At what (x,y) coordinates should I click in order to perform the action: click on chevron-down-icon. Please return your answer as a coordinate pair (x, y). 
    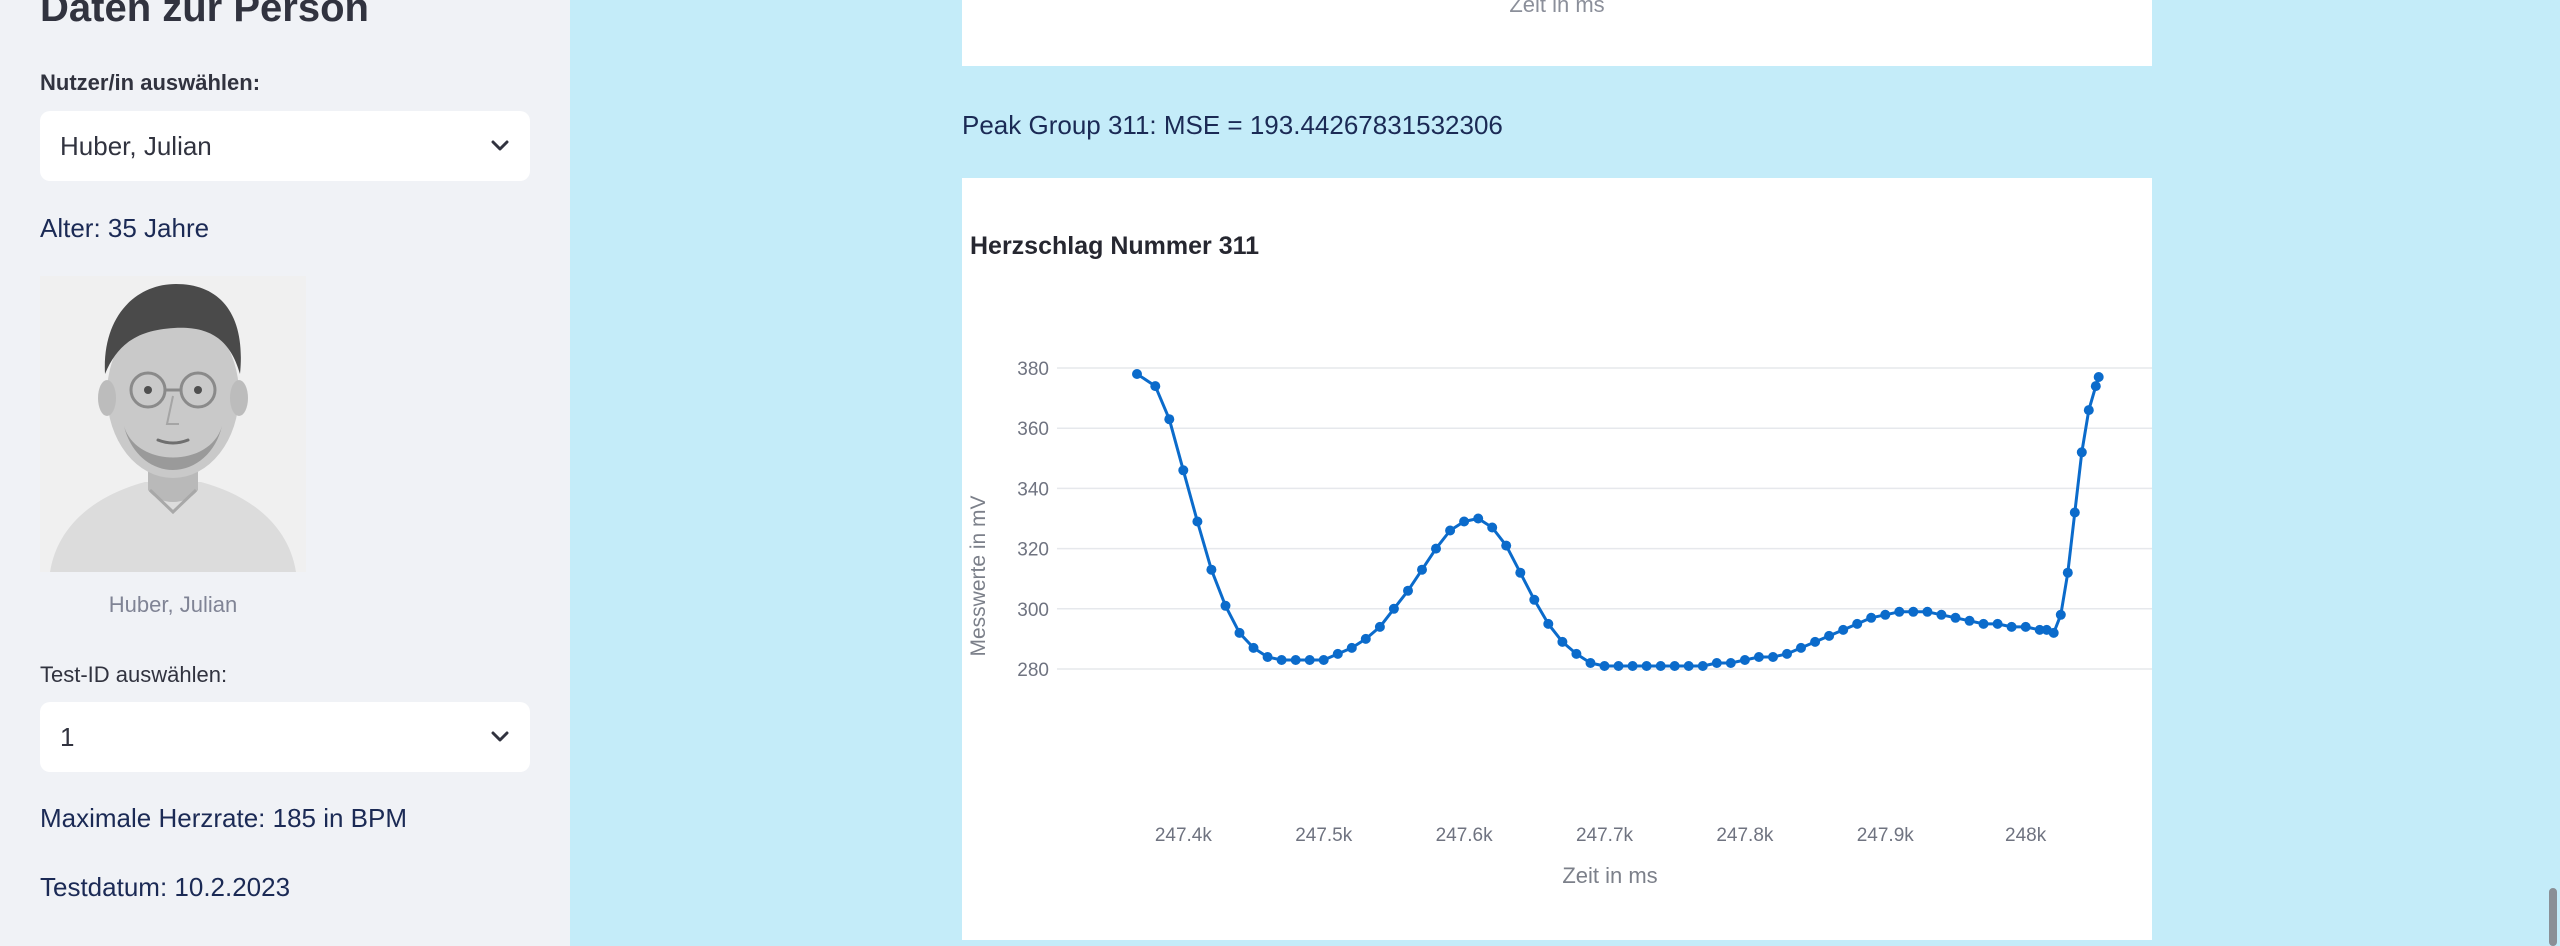
    Looking at the image, I should click on (500, 737).